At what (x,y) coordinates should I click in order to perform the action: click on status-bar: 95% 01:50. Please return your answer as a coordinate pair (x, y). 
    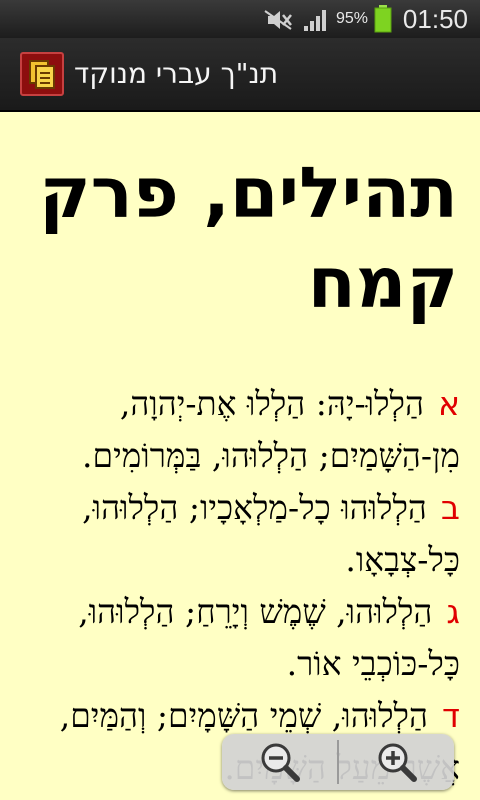
    Looking at the image, I should click on (240, 19).